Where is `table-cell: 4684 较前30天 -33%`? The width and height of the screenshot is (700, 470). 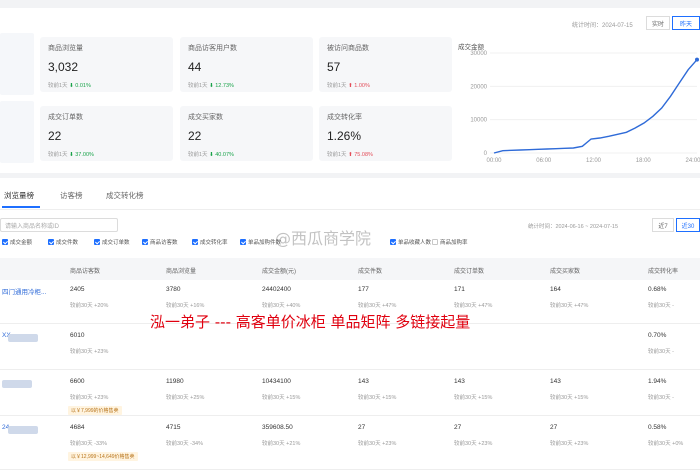
table-cell: 4684 较前30天 -33% is located at coordinates (88, 435).